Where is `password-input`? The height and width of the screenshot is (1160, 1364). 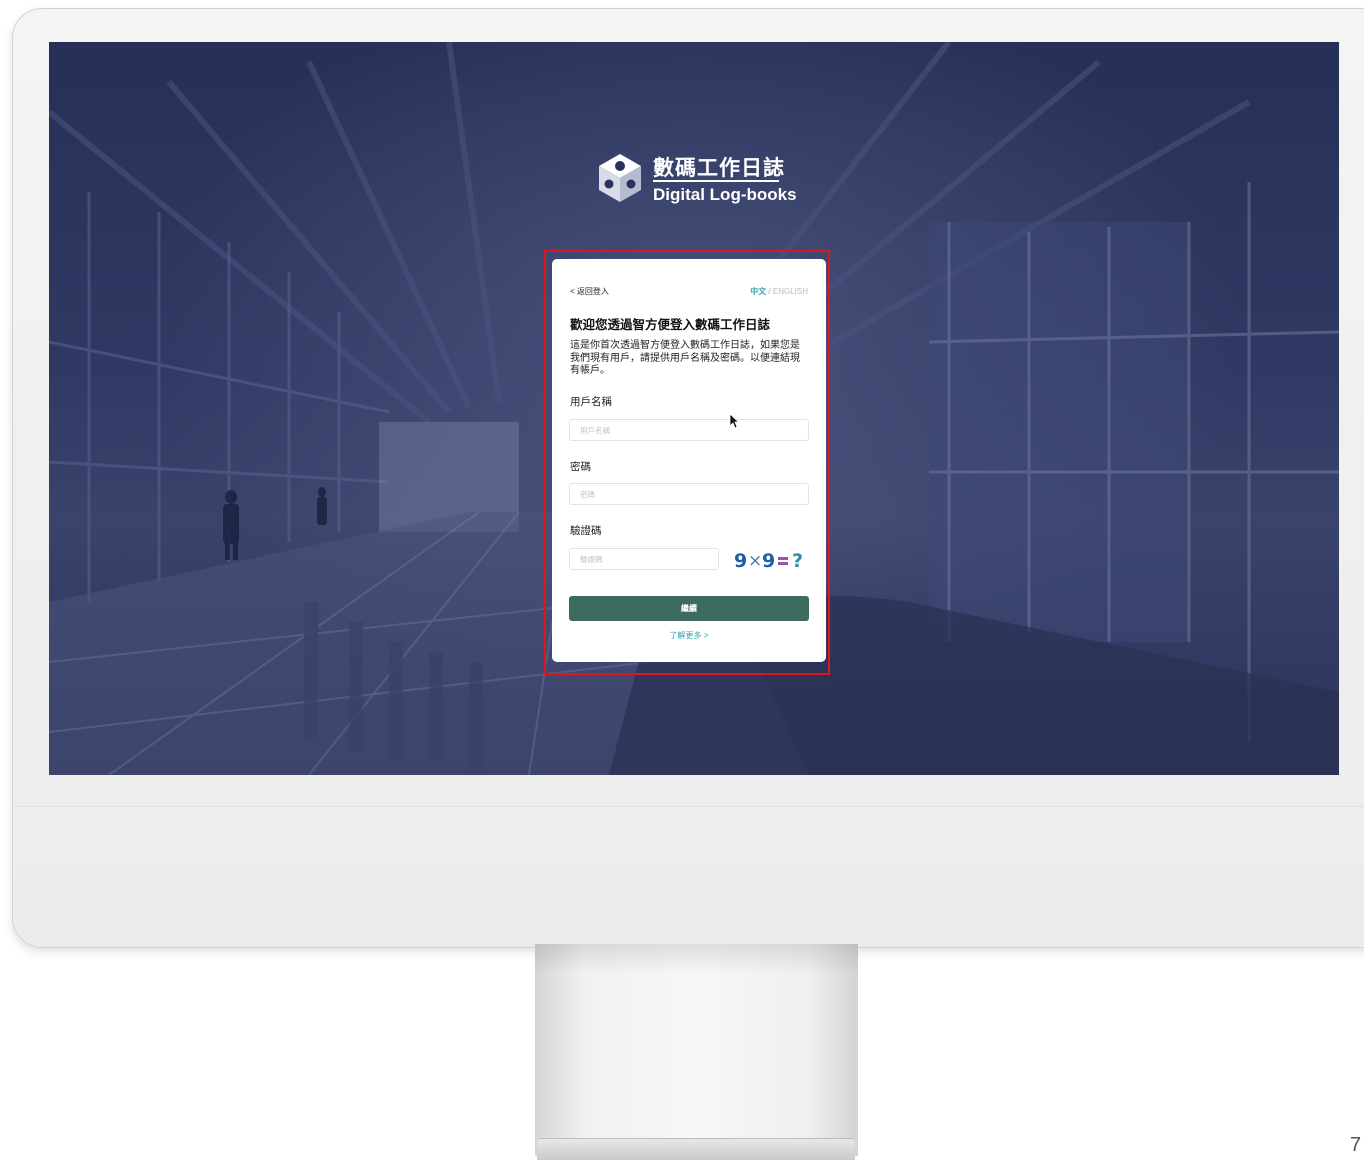 password-input is located at coordinates (689, 494).